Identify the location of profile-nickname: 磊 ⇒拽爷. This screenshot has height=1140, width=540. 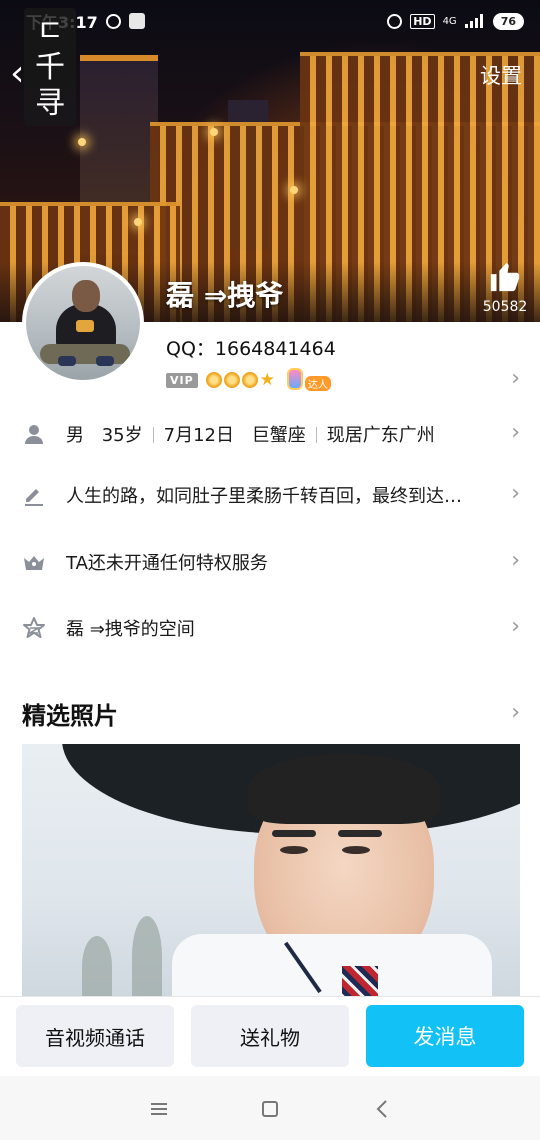
(225, 295).